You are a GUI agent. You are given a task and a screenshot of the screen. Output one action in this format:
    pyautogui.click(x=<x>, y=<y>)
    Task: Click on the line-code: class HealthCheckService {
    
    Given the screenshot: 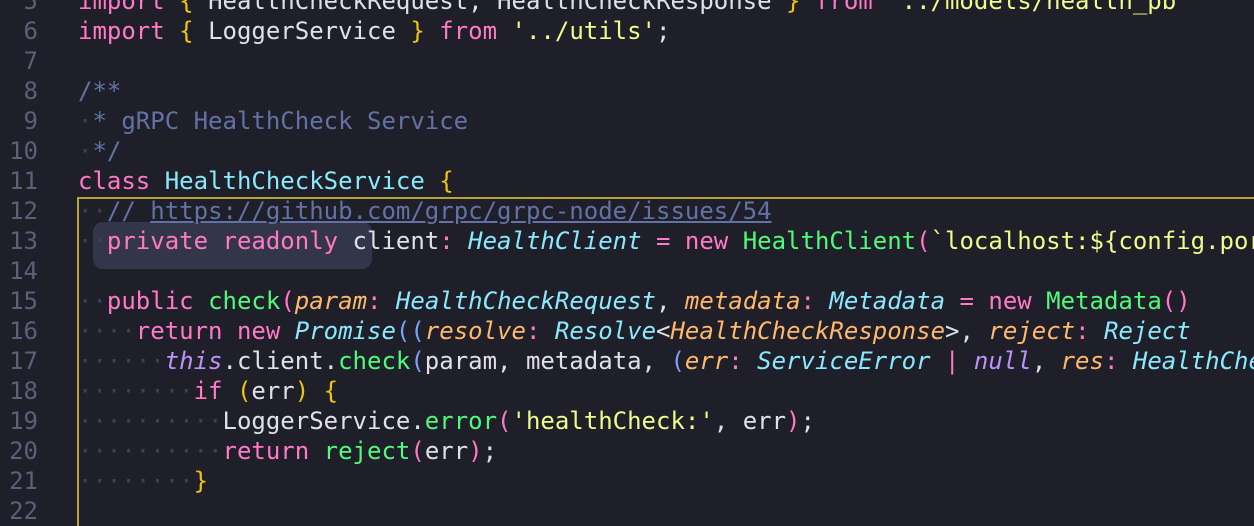 What is the action you would take?
    pyautogui.click(x=266, y=181)
    